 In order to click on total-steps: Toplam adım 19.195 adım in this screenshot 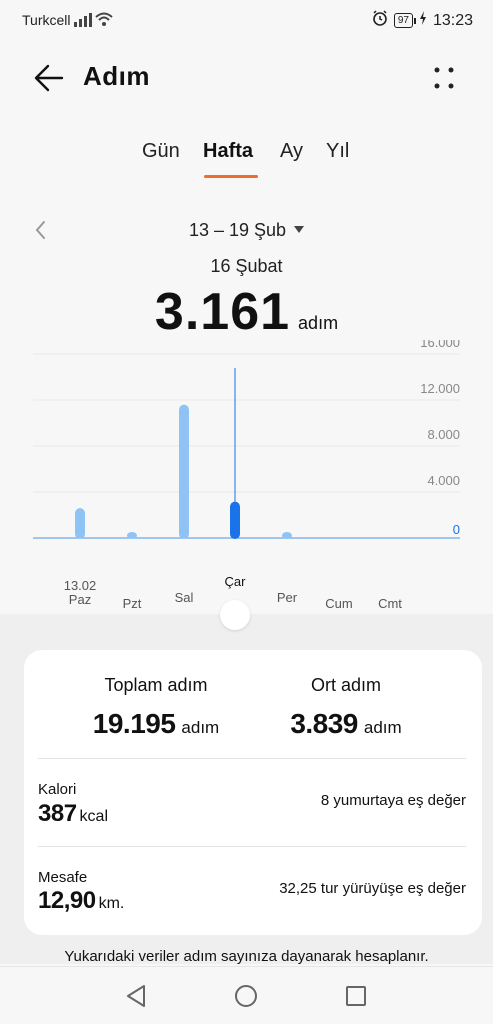, I will do `click(156, 707)`.